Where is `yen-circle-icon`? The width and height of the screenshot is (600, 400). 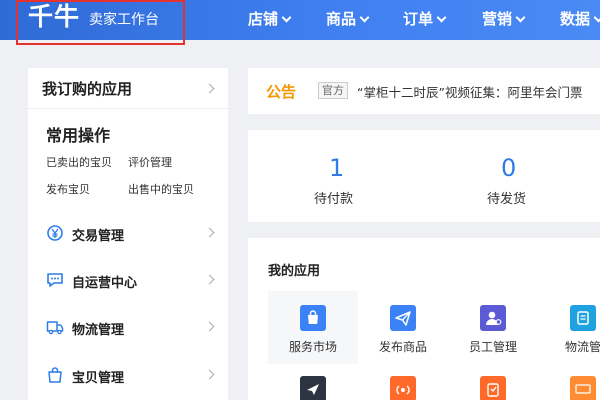 yen-circle-icon is located at coordinates (55, 233).